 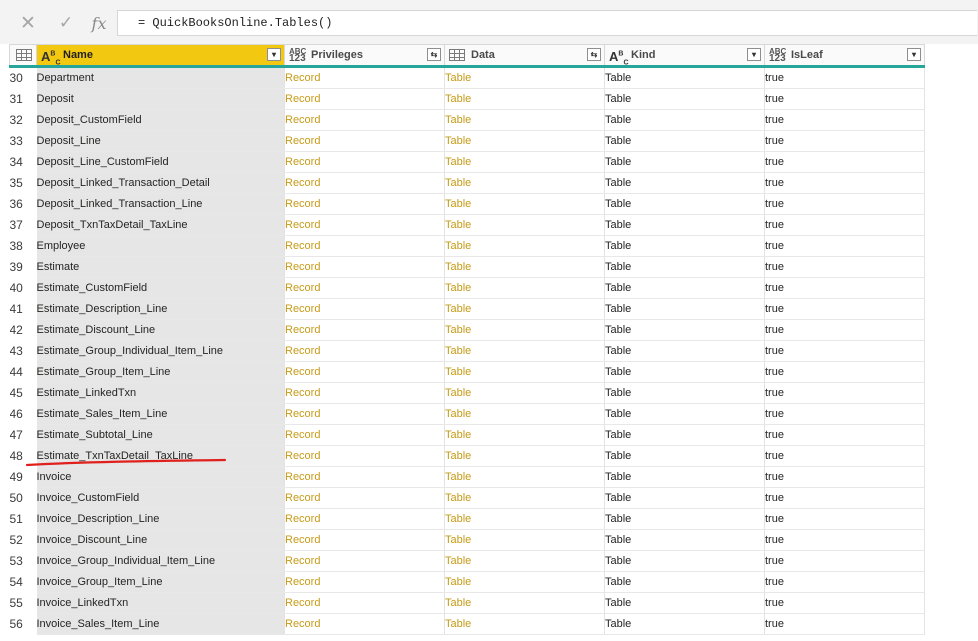 What do you see at coordinates (160, 267) in the screenshot?
I see `cell-name: Estimate` at bounding box center [160, 267].